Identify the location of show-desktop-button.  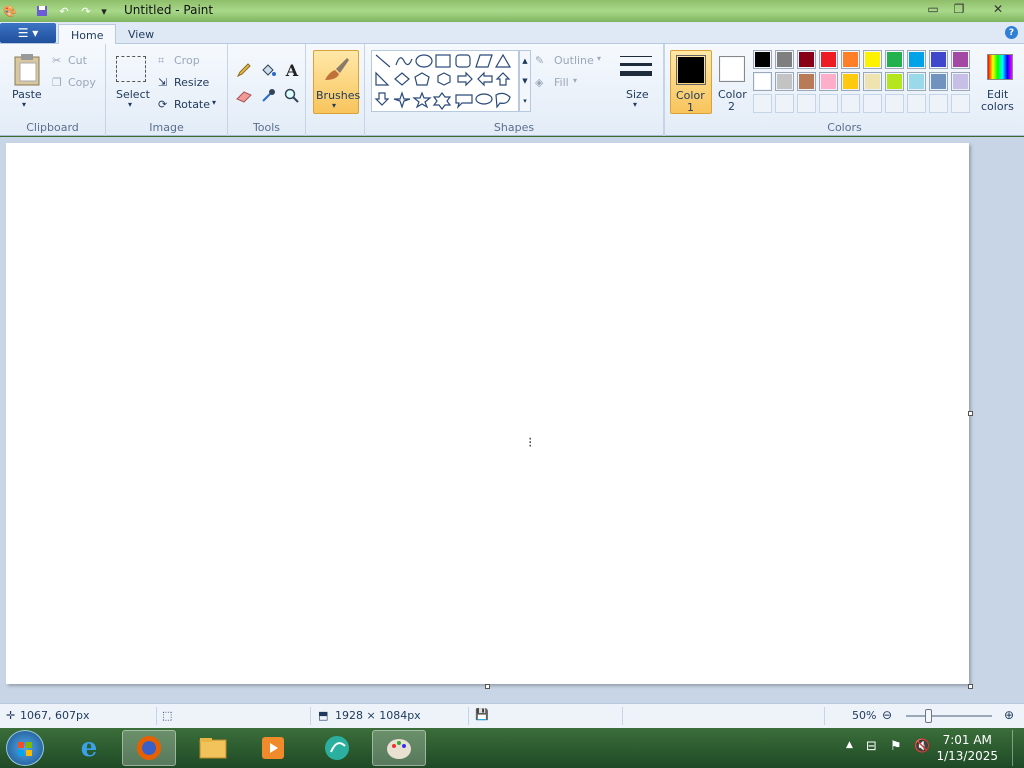
(1017, 748).